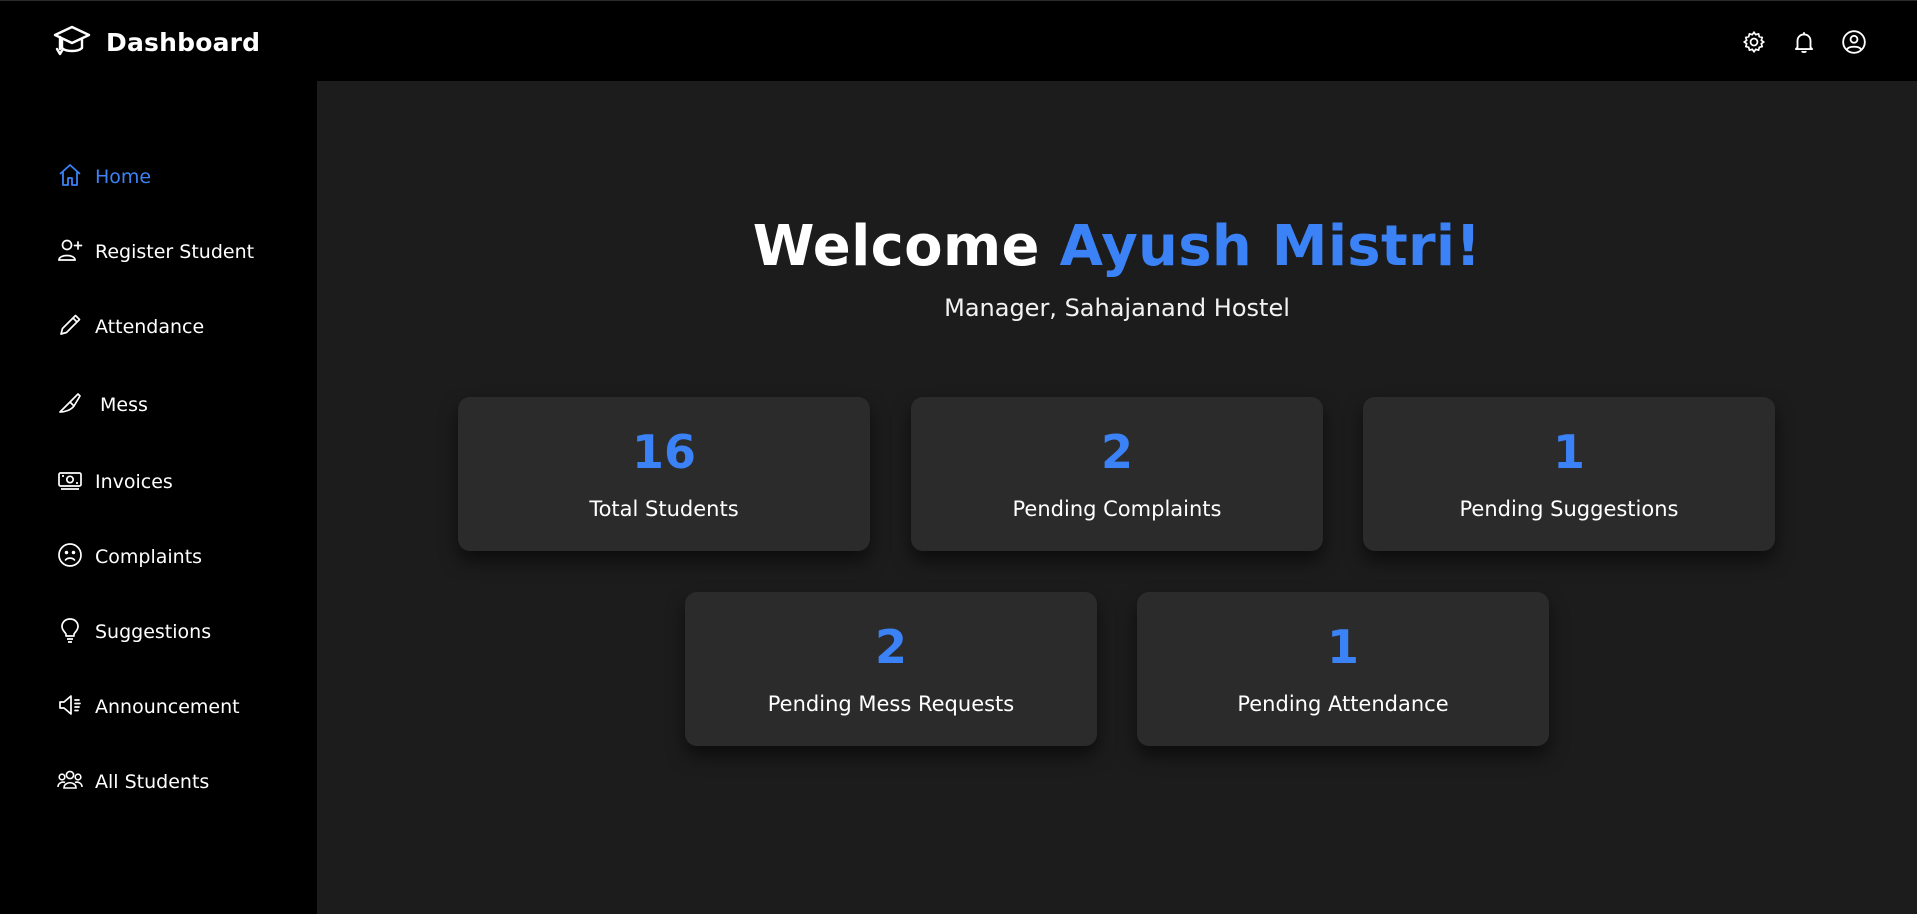  I want to click on role-subtitle: Manager, Sahajanand Hostel, so click(1117, 308).